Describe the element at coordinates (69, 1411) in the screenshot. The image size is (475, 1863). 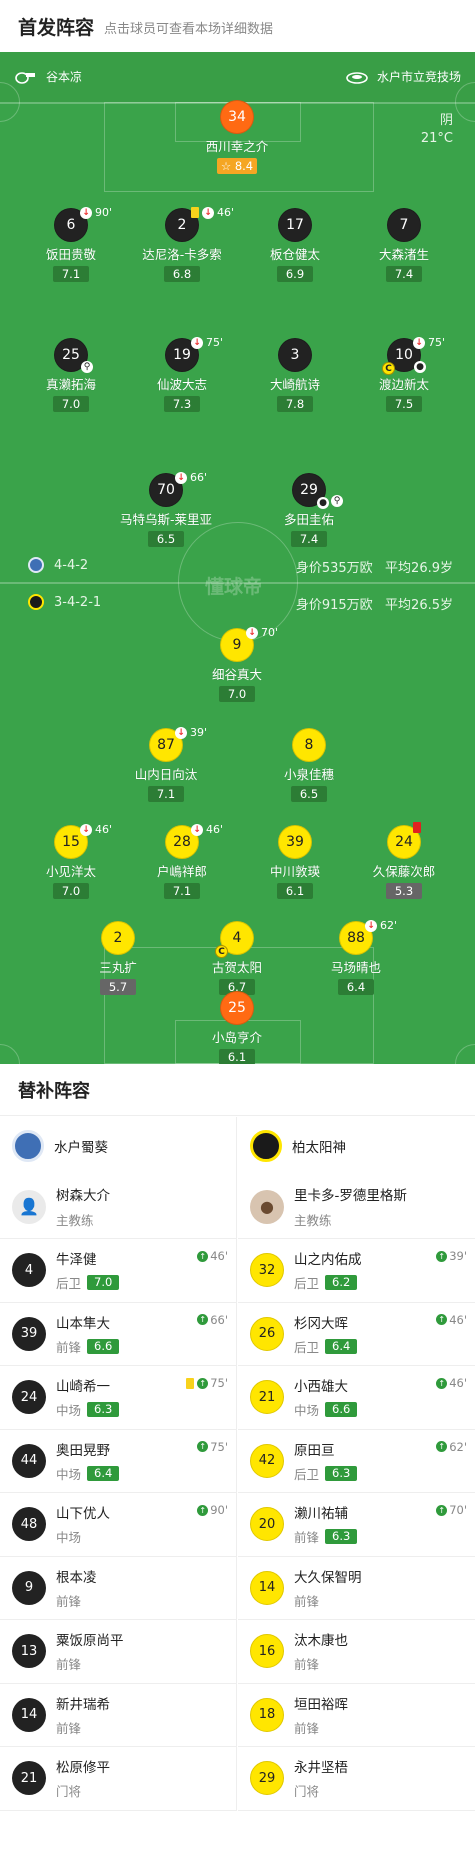
I see `player-position: 中场` at that location.